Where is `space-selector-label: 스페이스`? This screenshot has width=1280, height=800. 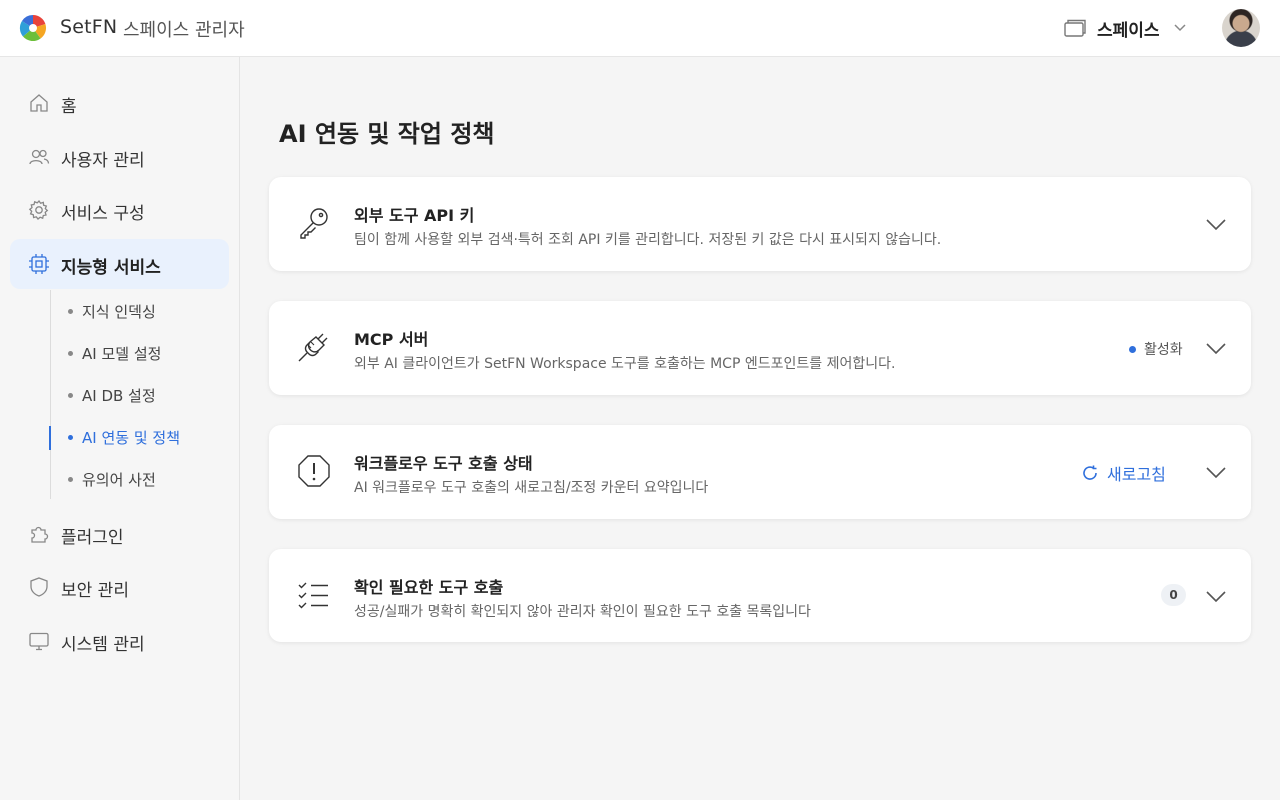
space-selector-label: 스페이스 is located at coordinates (1128, 28).